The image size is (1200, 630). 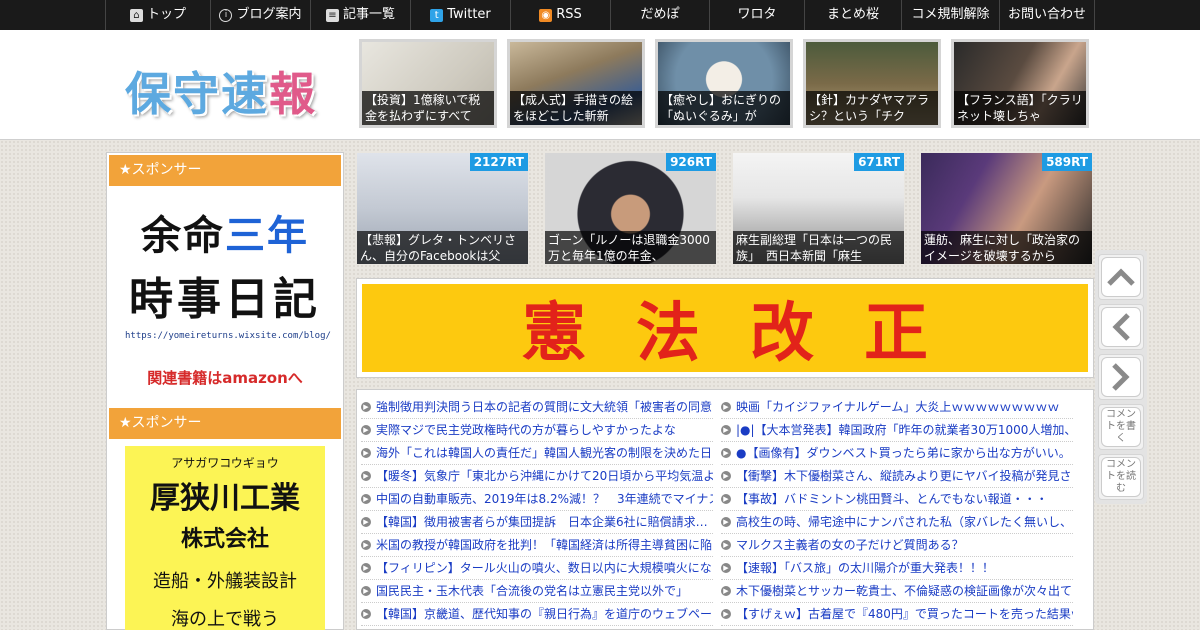 What do you see at coordinates (537, 476) in the screenshot?
I see `list-item: ▶ 【暖冬】気象庁「東北から沖縄にかけて20日頃から平均気温よ` at bounding box center [537, 476].